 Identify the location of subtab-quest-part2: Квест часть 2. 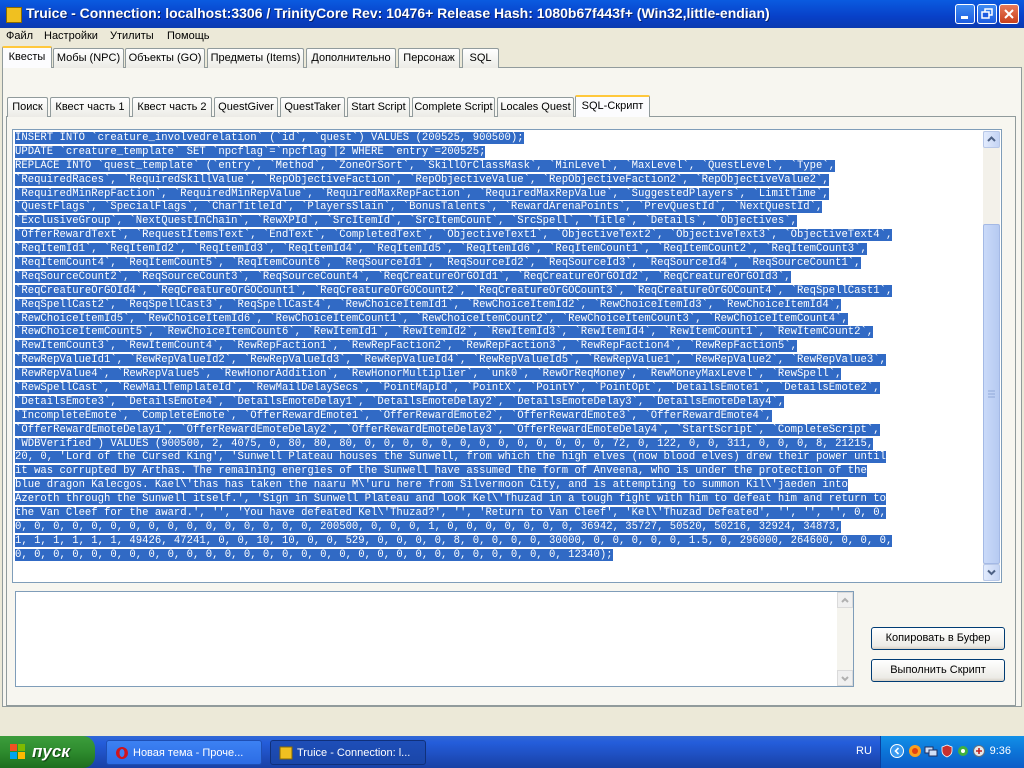
(172, 107).